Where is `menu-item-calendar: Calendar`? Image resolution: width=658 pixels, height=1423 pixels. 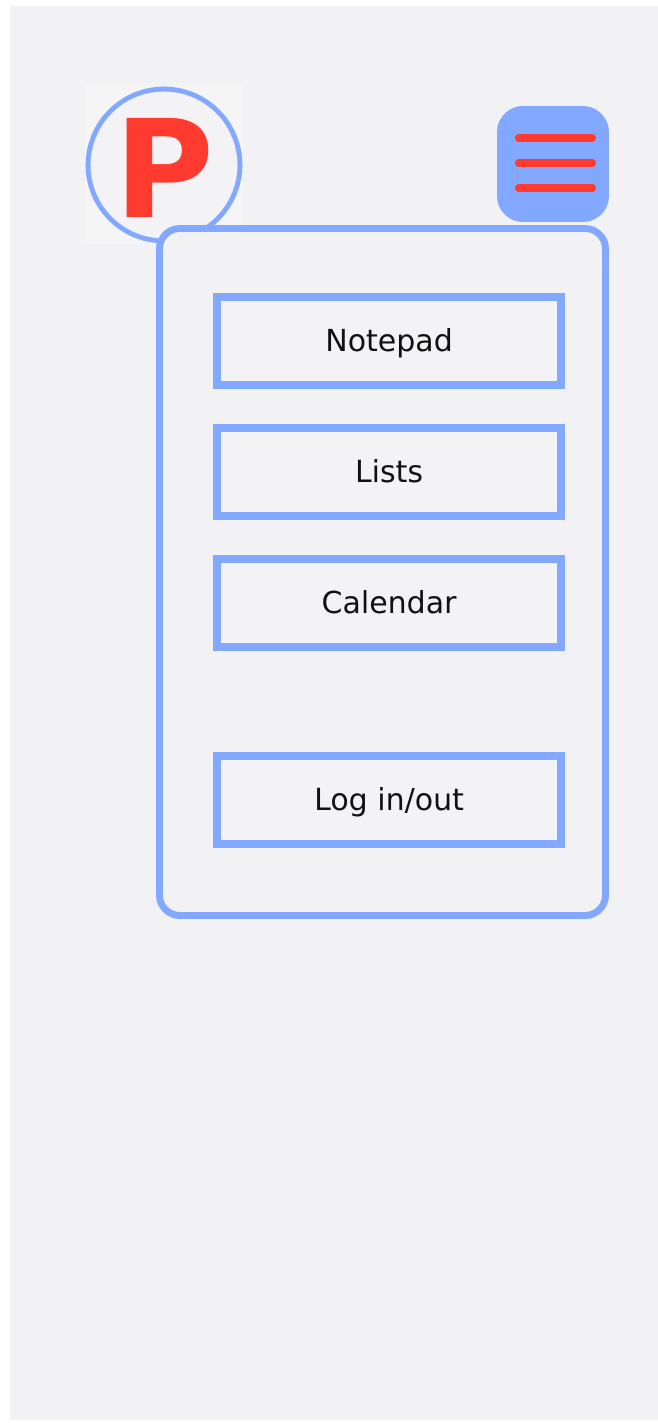 menu-item-calendar: Calendar is located at coordinates (389, 603).